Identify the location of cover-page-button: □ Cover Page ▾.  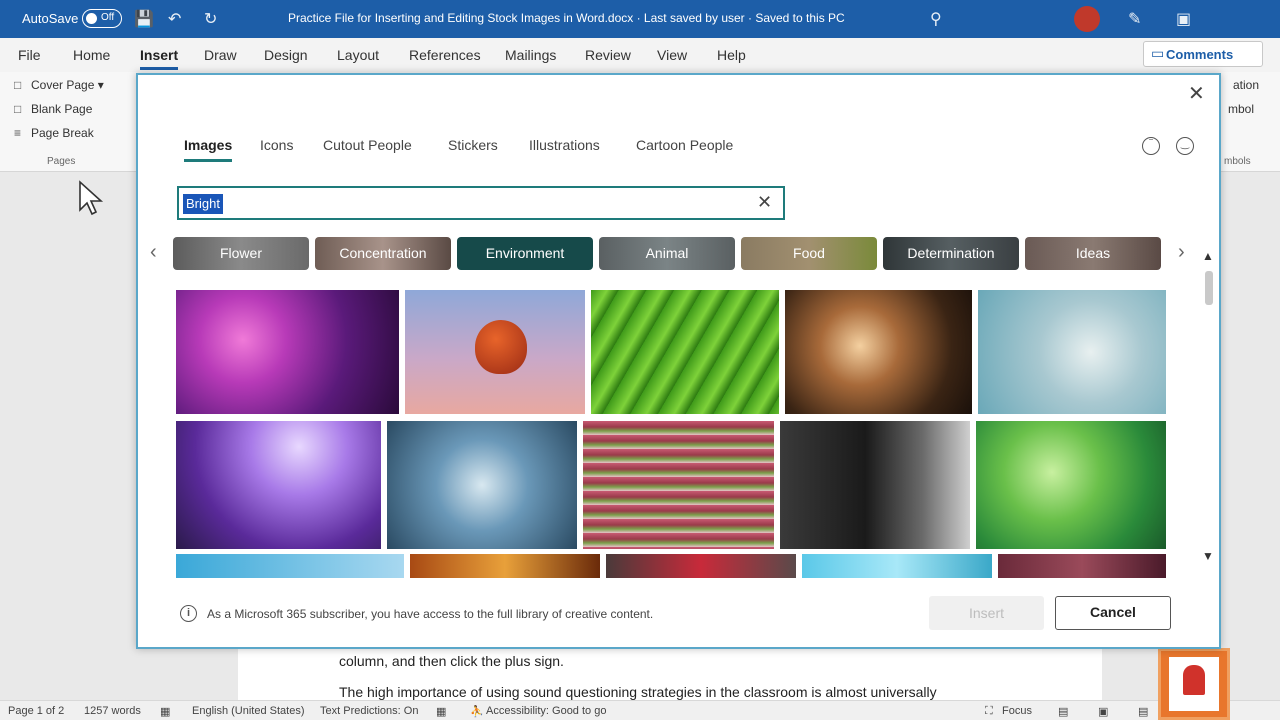
(59, 85).